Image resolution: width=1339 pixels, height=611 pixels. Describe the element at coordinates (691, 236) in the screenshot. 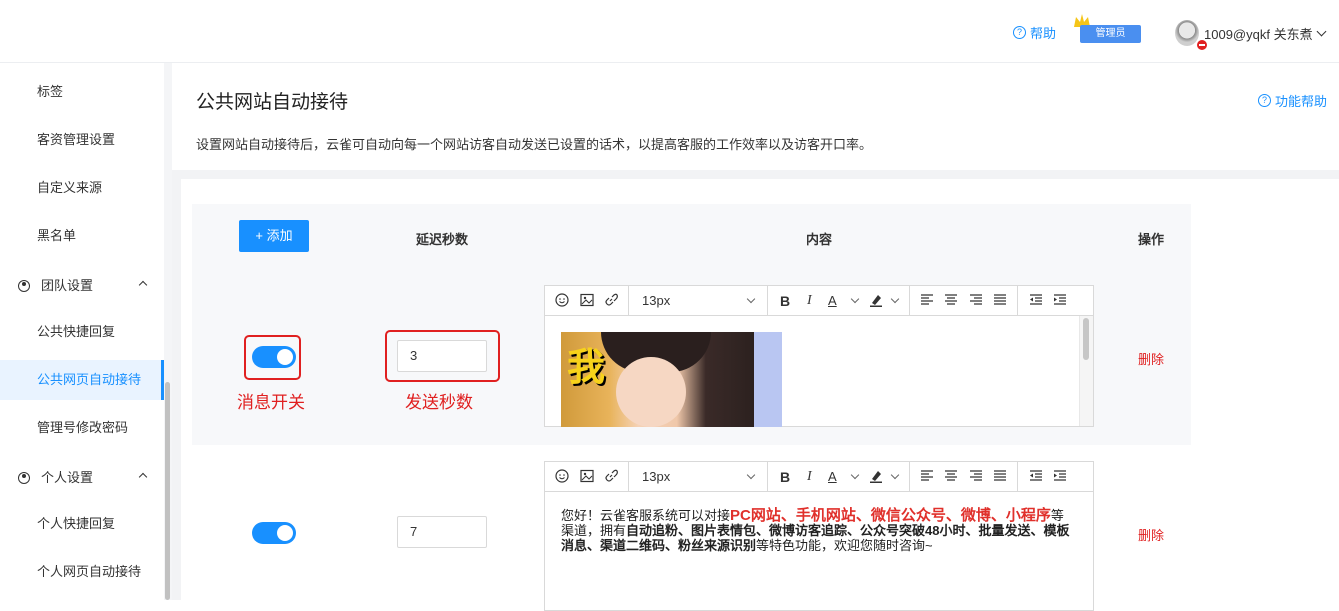

I see `table-header` at that location.